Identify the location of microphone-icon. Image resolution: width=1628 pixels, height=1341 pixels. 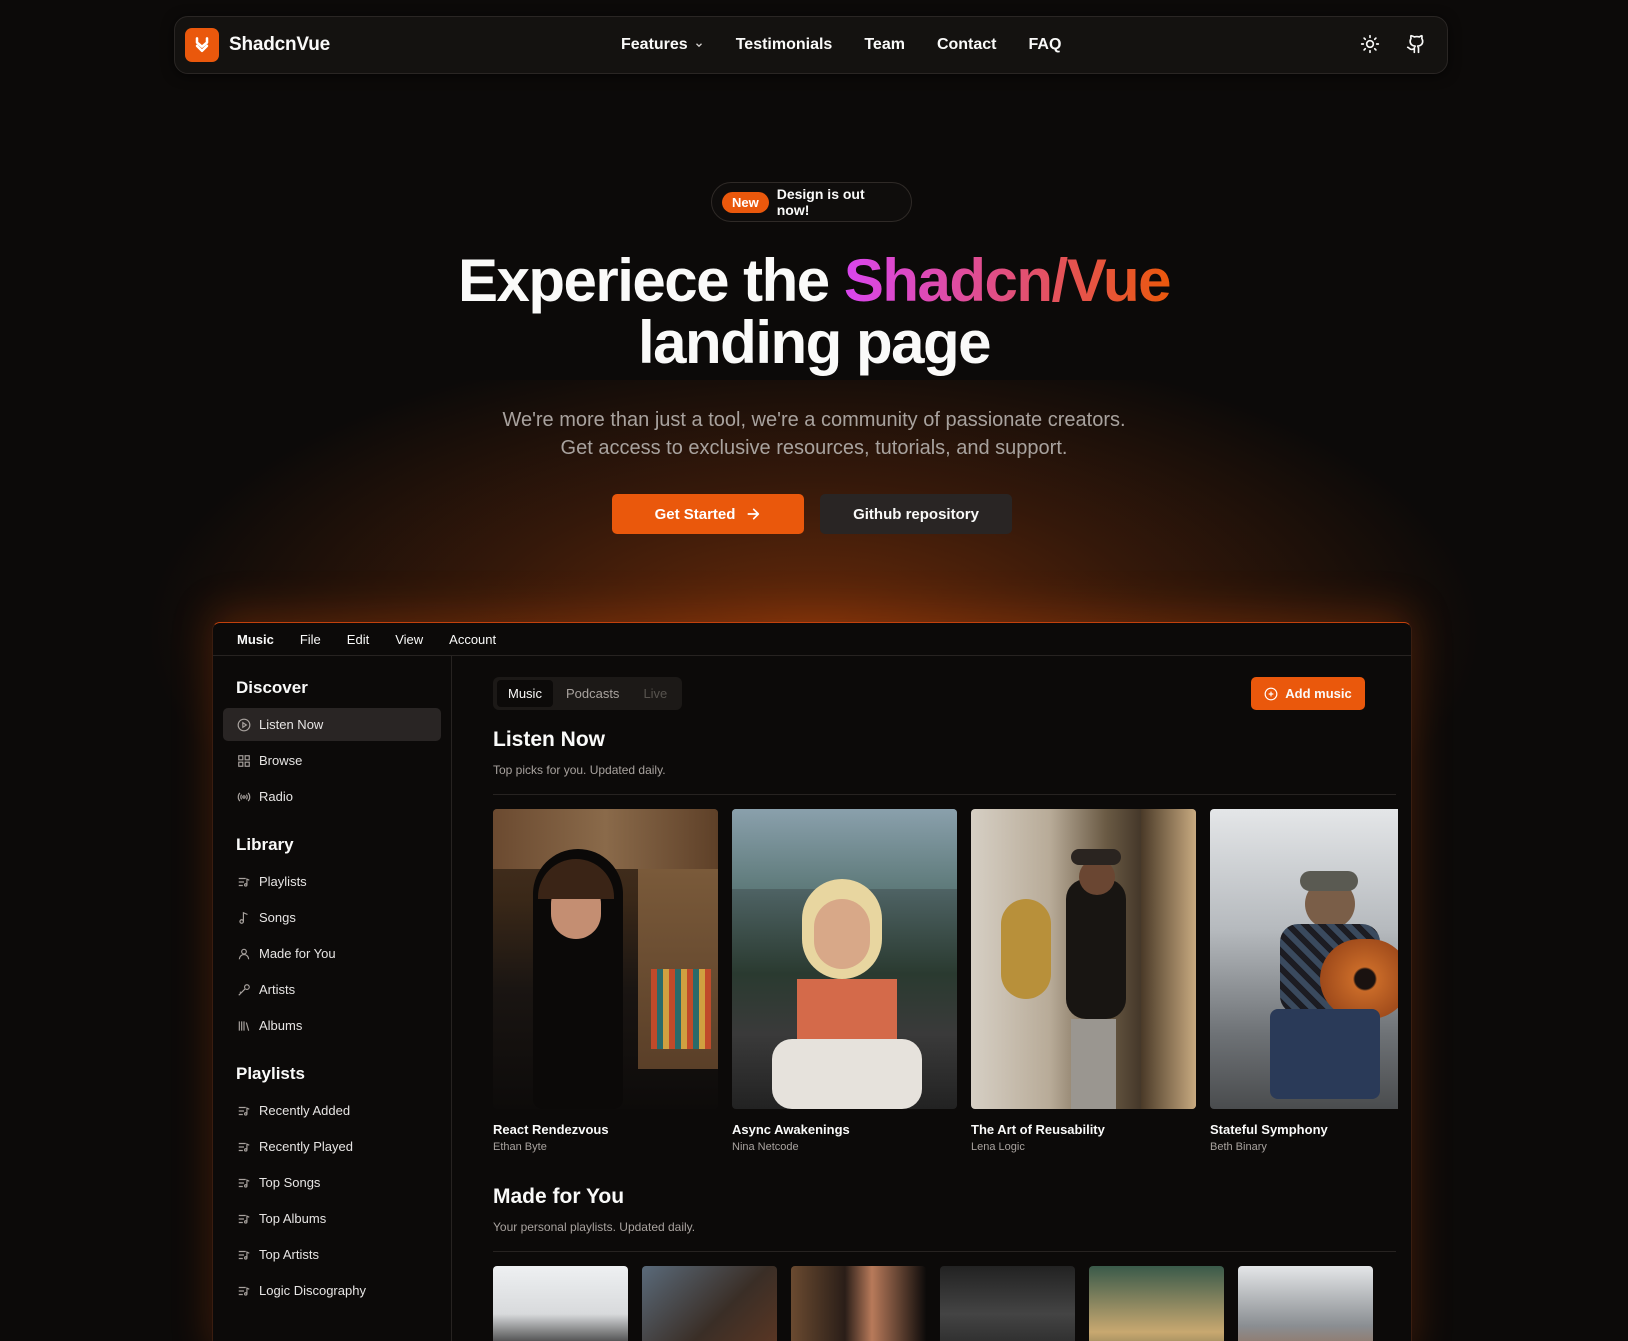
(244, 989).